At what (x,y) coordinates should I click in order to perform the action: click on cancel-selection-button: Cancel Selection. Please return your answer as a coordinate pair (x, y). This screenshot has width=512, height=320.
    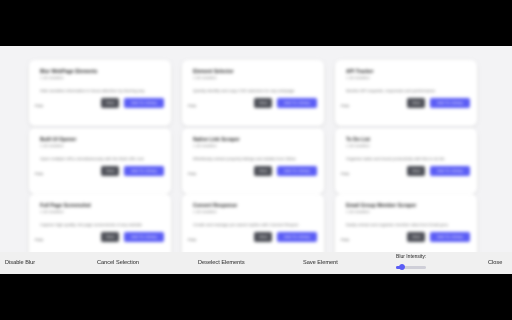
    Looking at the image, I should click on (118, 263).